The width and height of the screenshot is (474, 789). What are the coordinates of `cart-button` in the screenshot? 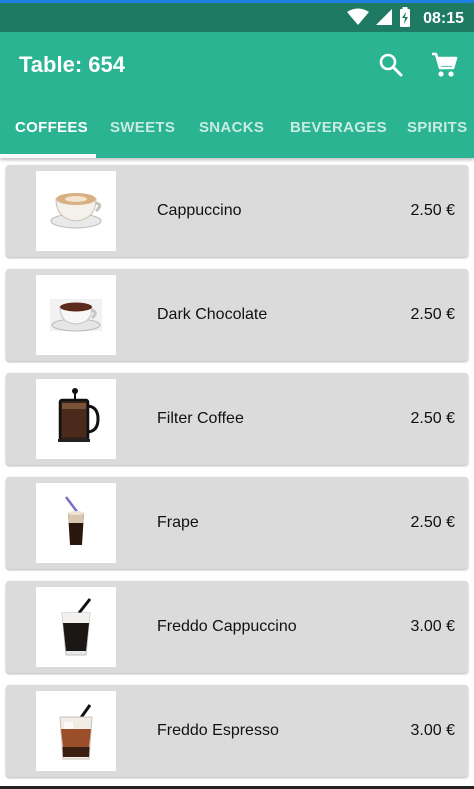 It's located at (444, 65).